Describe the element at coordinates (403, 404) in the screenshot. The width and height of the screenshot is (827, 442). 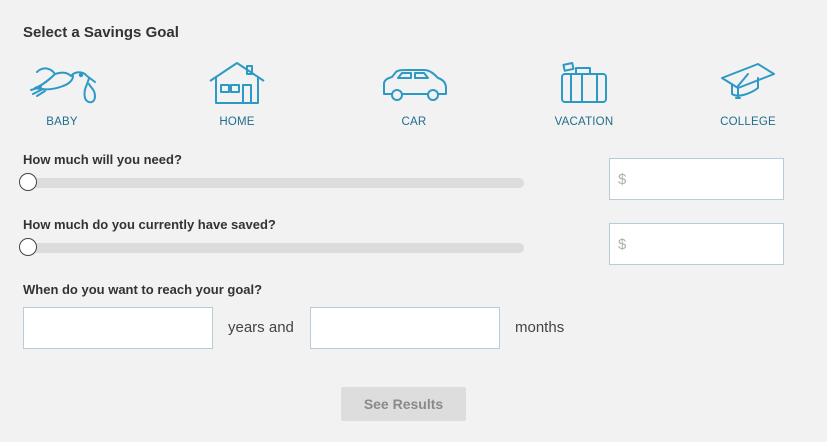
I see `see-results-button: See Results` at that location.